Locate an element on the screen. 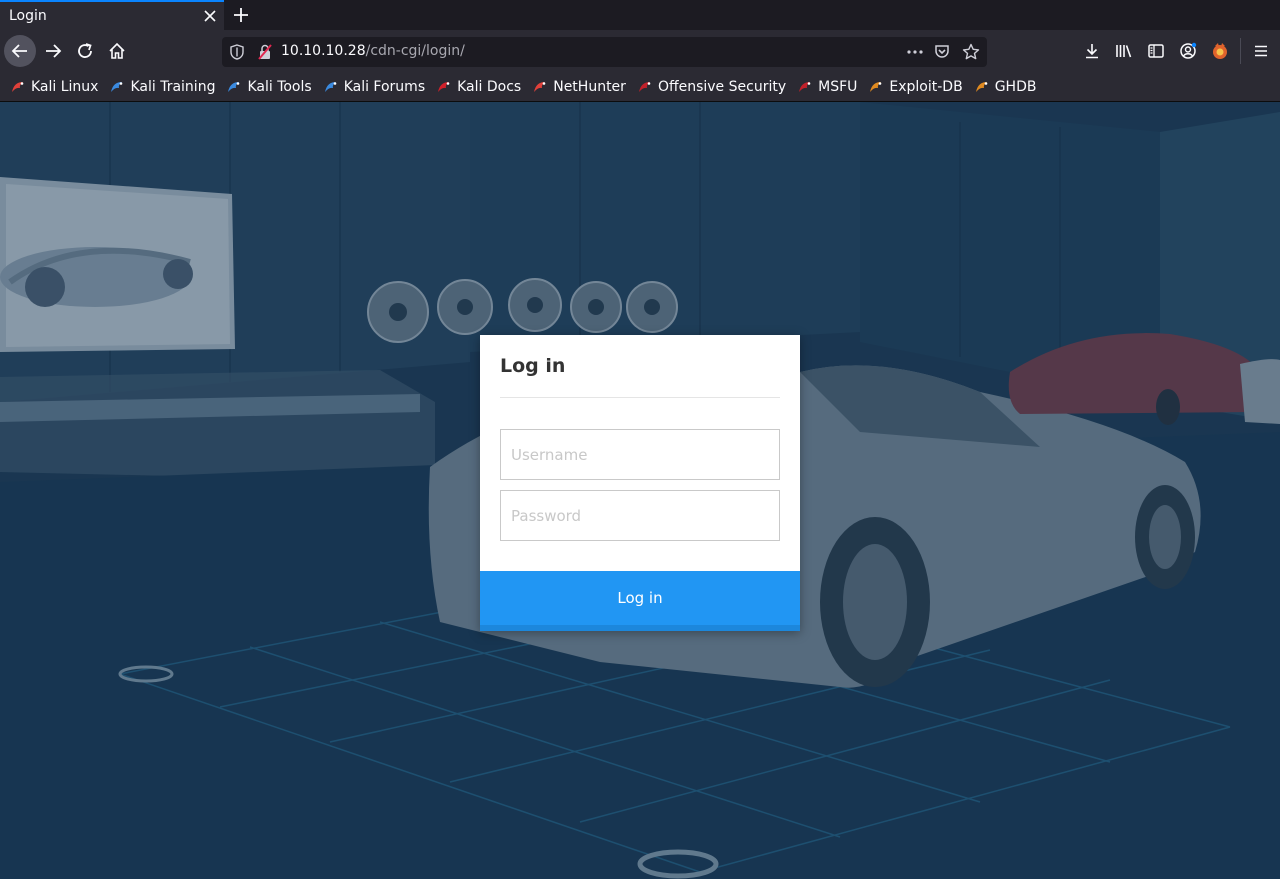  forward-arrow-icon is located at coordinates (54, 51).